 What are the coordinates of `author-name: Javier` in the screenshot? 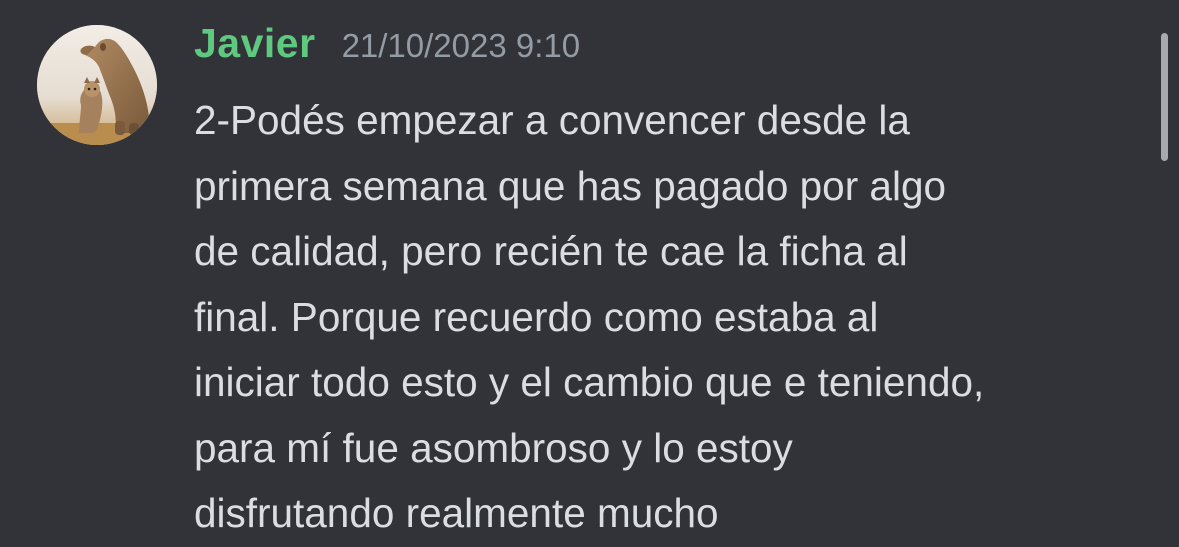 It's located at (255, 43).